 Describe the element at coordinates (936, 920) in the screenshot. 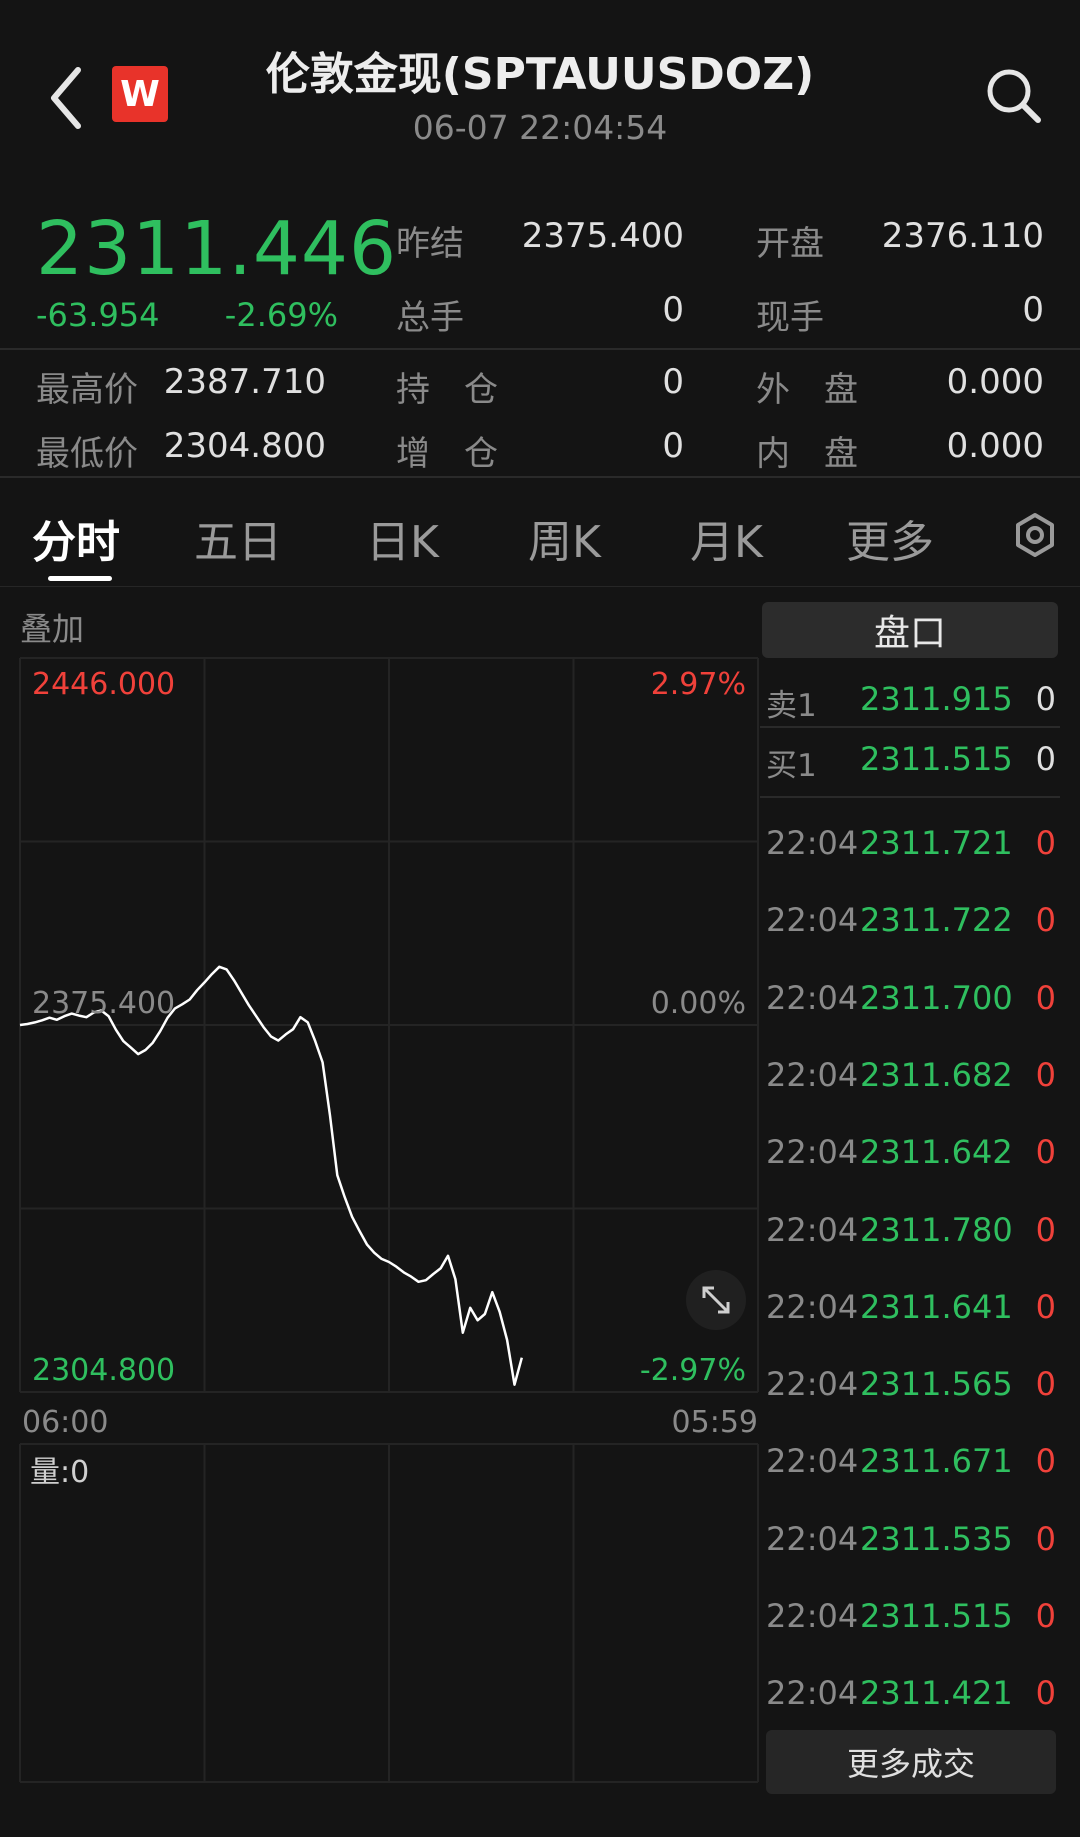

I see `trade-price: 2311.722` at that location.